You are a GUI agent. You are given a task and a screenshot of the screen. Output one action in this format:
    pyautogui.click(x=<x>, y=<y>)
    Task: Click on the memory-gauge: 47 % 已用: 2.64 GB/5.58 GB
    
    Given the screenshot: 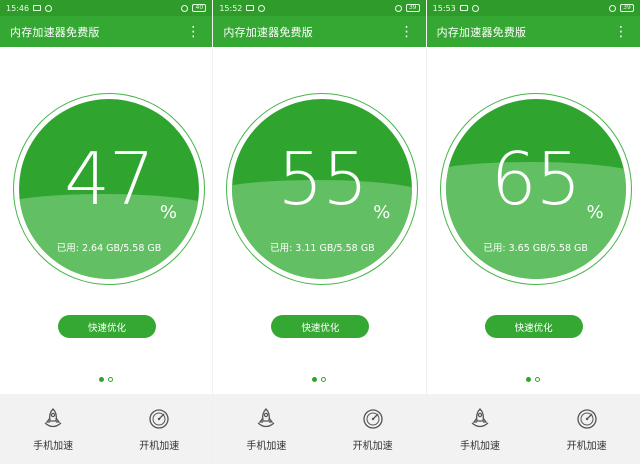 What is the action you would take?
    pyautogui.click(x=109, y=189)
    